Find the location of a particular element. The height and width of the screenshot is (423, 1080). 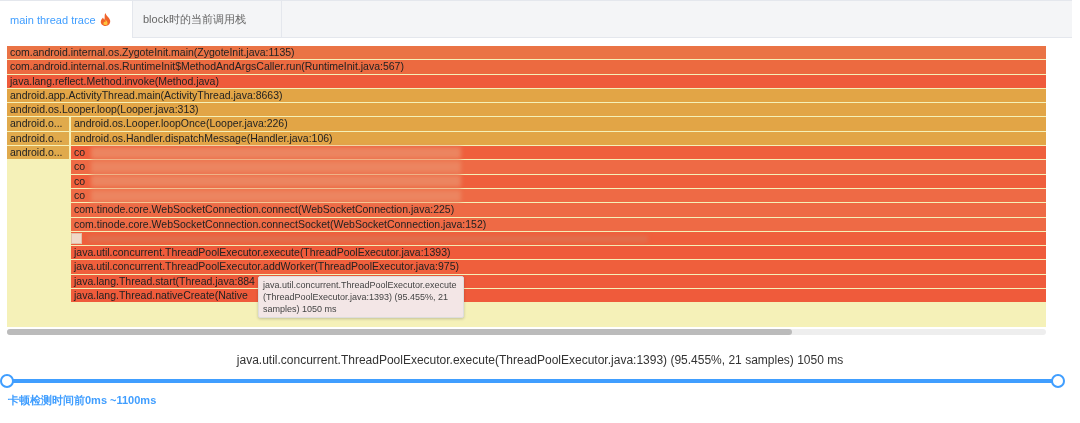

tab: main thread trace is located at coordinates (66, 19).